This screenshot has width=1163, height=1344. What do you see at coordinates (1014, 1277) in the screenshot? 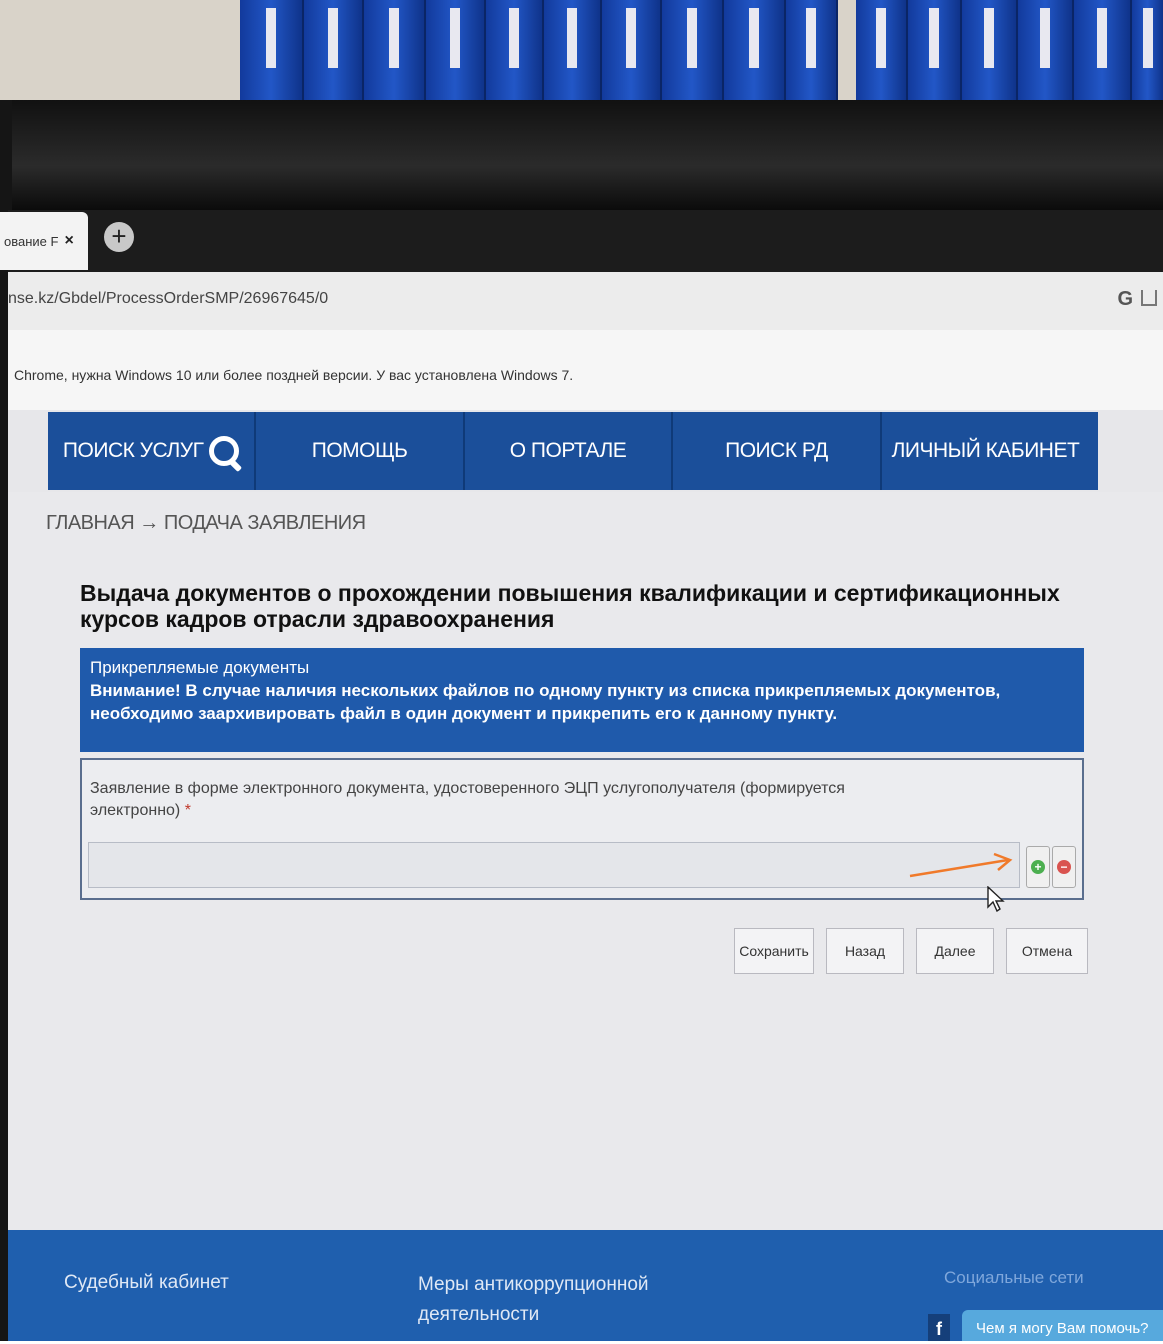
I see `footer-social-heading: Социальные сети` at bounding box center [1014, 1277].